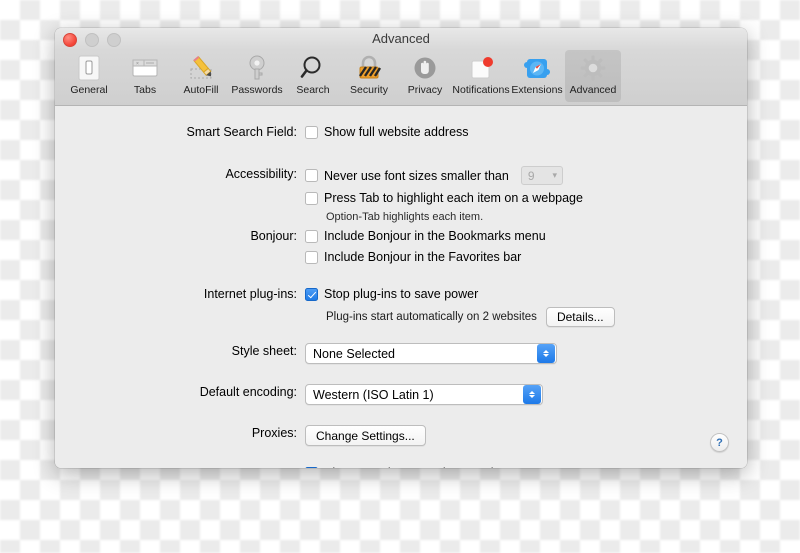 This screenshot has width=800, height=553. I want to click on tab-security: Security, so click(369, 76).